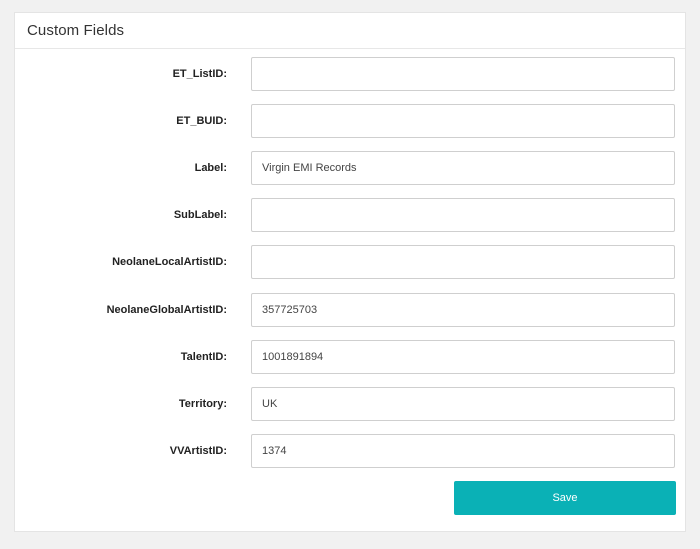 The height and width of the screenshot is (549, 700). What do you see at coordinates (202, 404) in the screenshot?
I see `territory-label: Territory:` at bounding box center [202, 404].